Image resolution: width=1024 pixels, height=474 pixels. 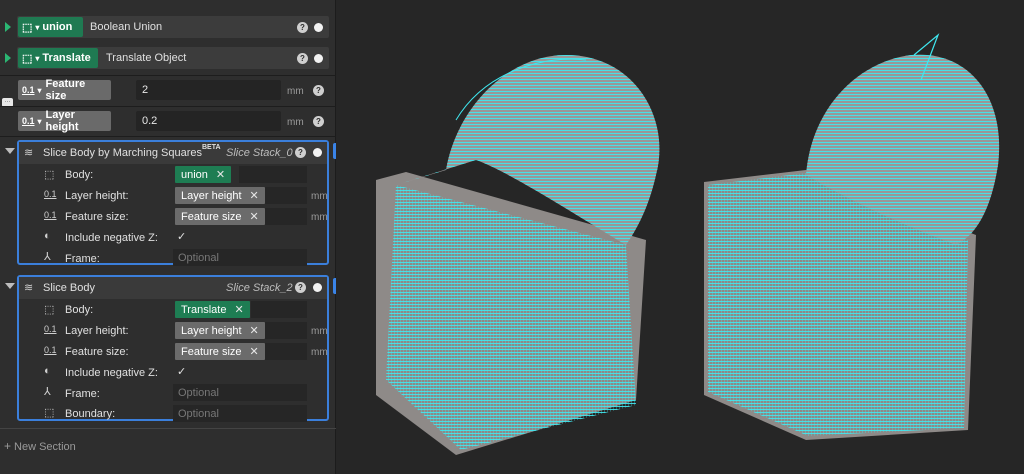 What do you see at coordinates (126, 27) in the screenshot?
I see `feature-title: Boolean Union` at bounding box center [126, 27].